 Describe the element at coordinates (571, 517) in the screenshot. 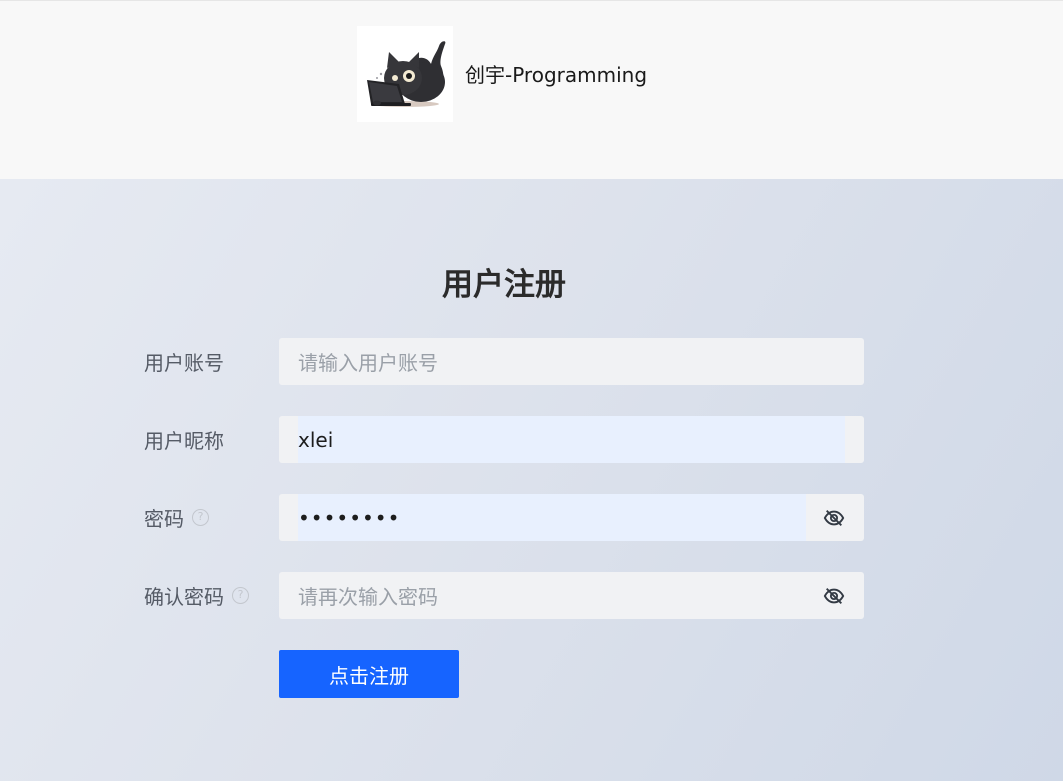

I see `password-input: ••••••••` at that location.